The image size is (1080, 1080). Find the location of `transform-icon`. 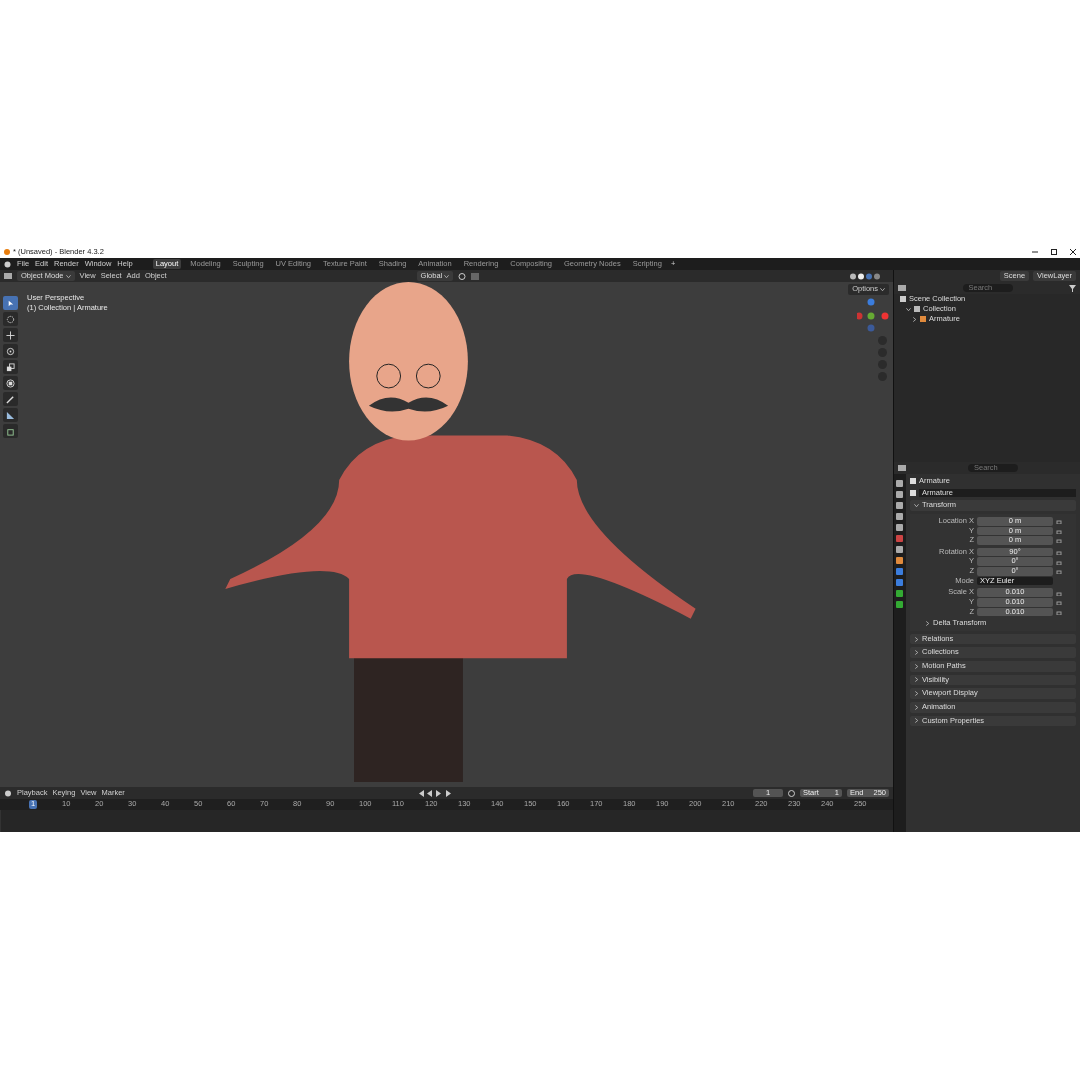

transform-icon is located at coordinates (10, 383).